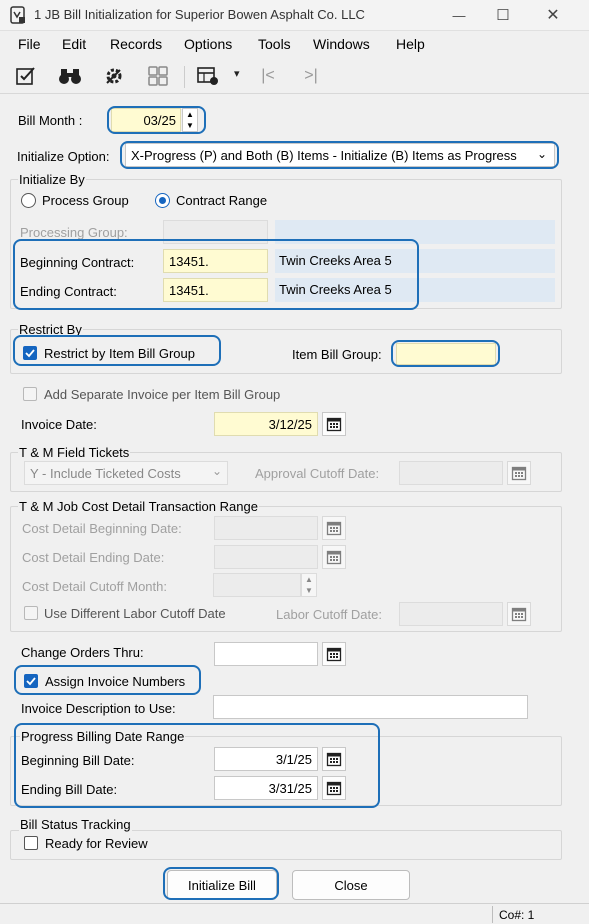  Describe the element at coordinates (74, 44) in the screenshot. I see `menu-edit: Edit` at that location.